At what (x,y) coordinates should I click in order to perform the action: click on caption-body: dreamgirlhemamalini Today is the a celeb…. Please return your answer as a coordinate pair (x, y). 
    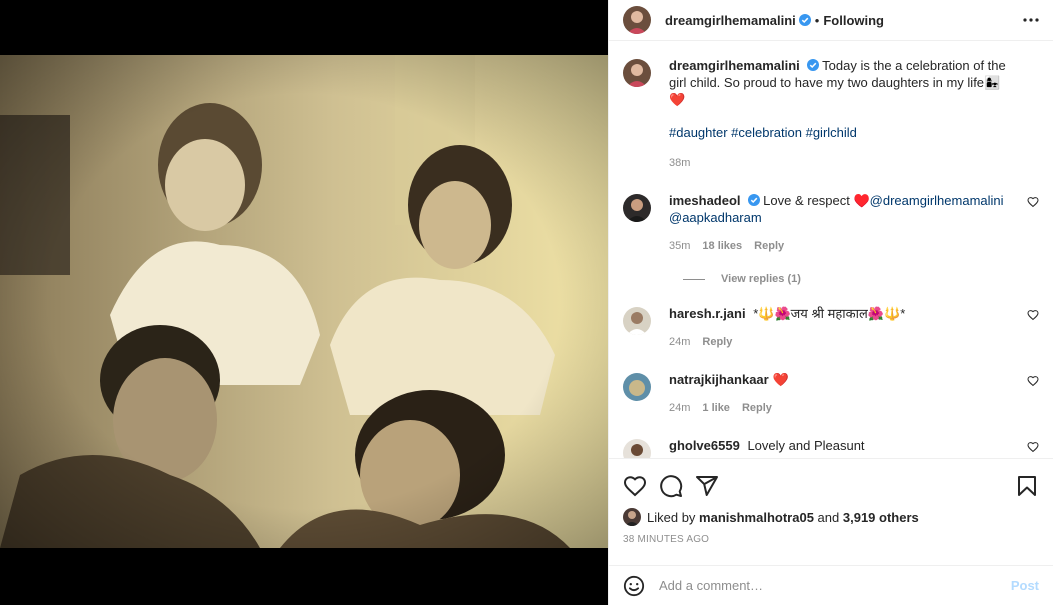
    Looking at the image, I should click on (854, 114).